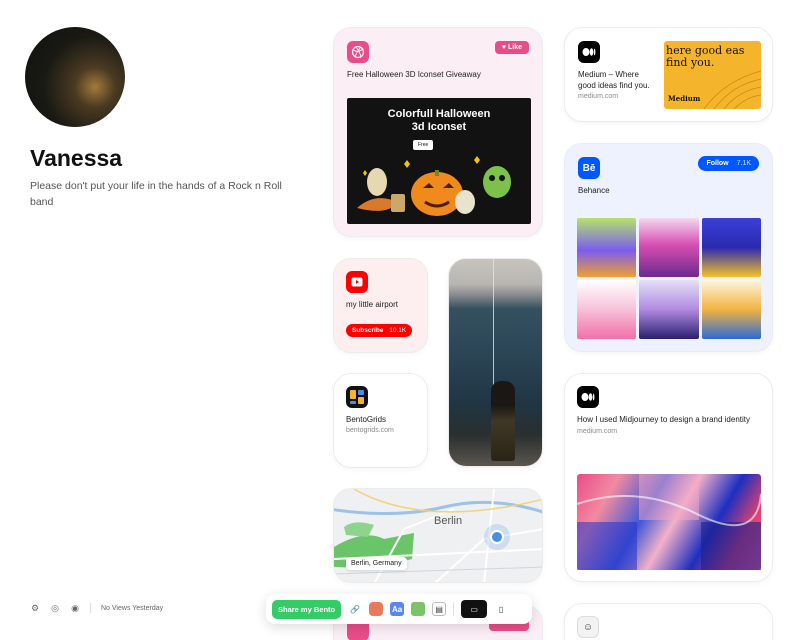 The width and height of the screenshot is (800, 640). What do you see at coordinates (504, 47) in the screenshot?
I see `heart-icon: ♥` at bounding box center [504, 47].